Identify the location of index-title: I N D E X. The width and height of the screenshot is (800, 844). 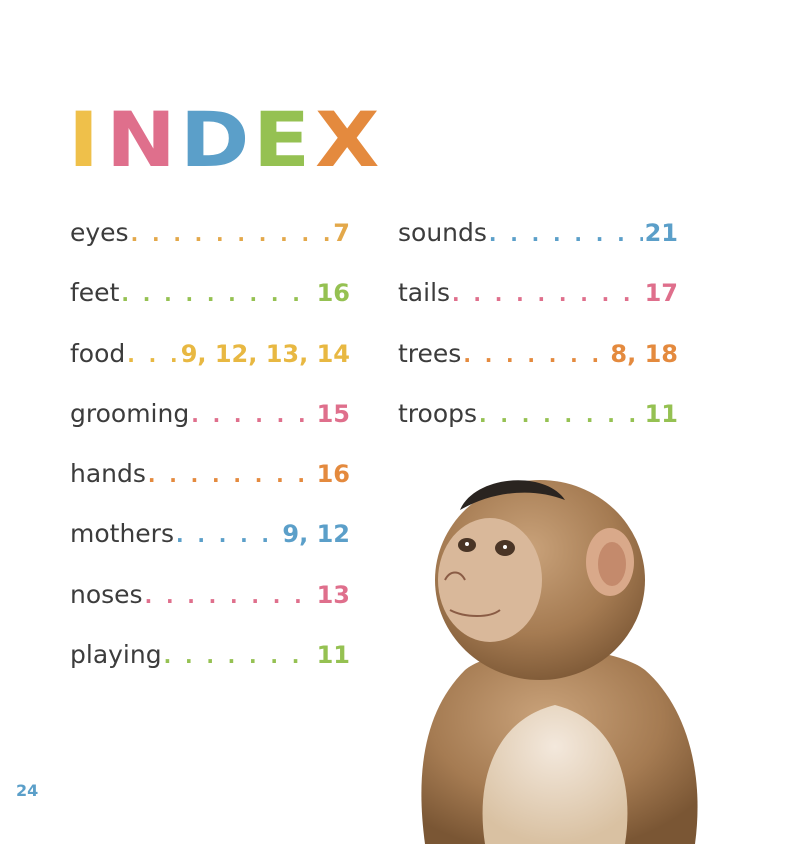
(225, 140).